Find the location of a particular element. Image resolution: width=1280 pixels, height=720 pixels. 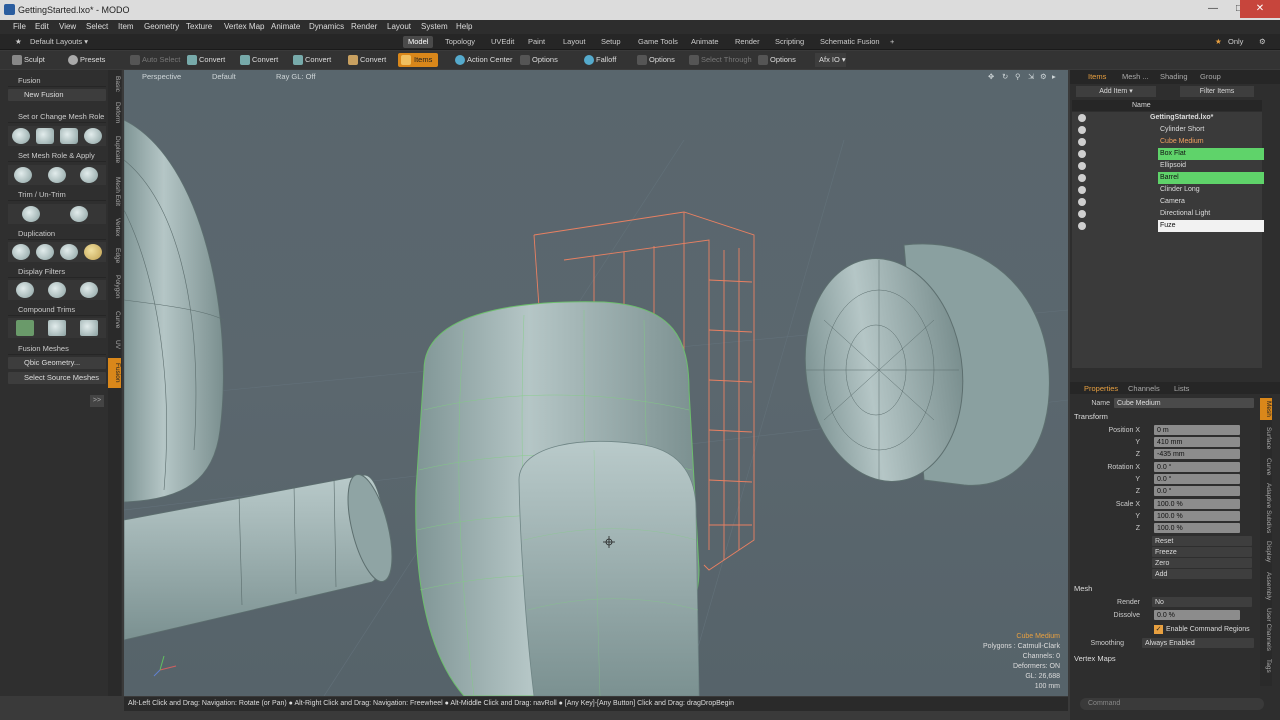

minimize-button: — is located at coordinates (1213, 9).